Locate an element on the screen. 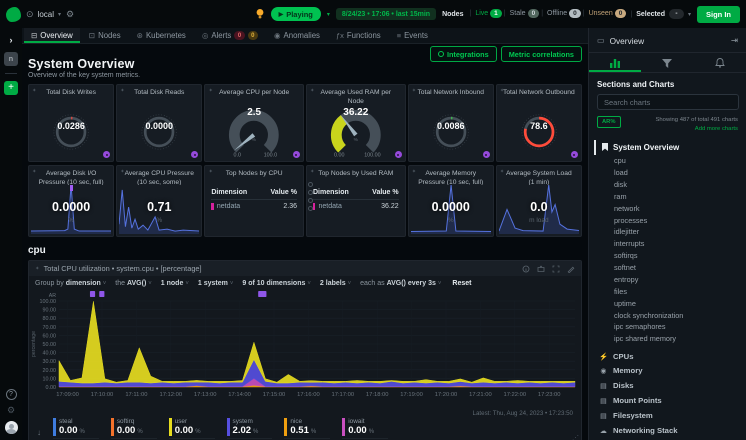  sidebar-section-memory: ◉ Memory is located at coordinates (667, 371).